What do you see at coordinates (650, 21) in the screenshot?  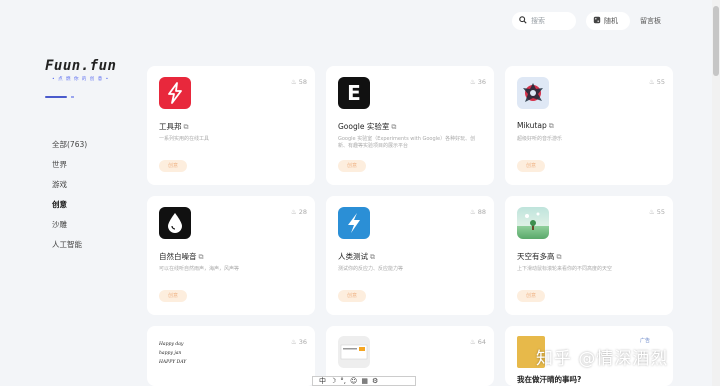 I see `guestbook-link: 留言板` at bounding box center [650, 21].